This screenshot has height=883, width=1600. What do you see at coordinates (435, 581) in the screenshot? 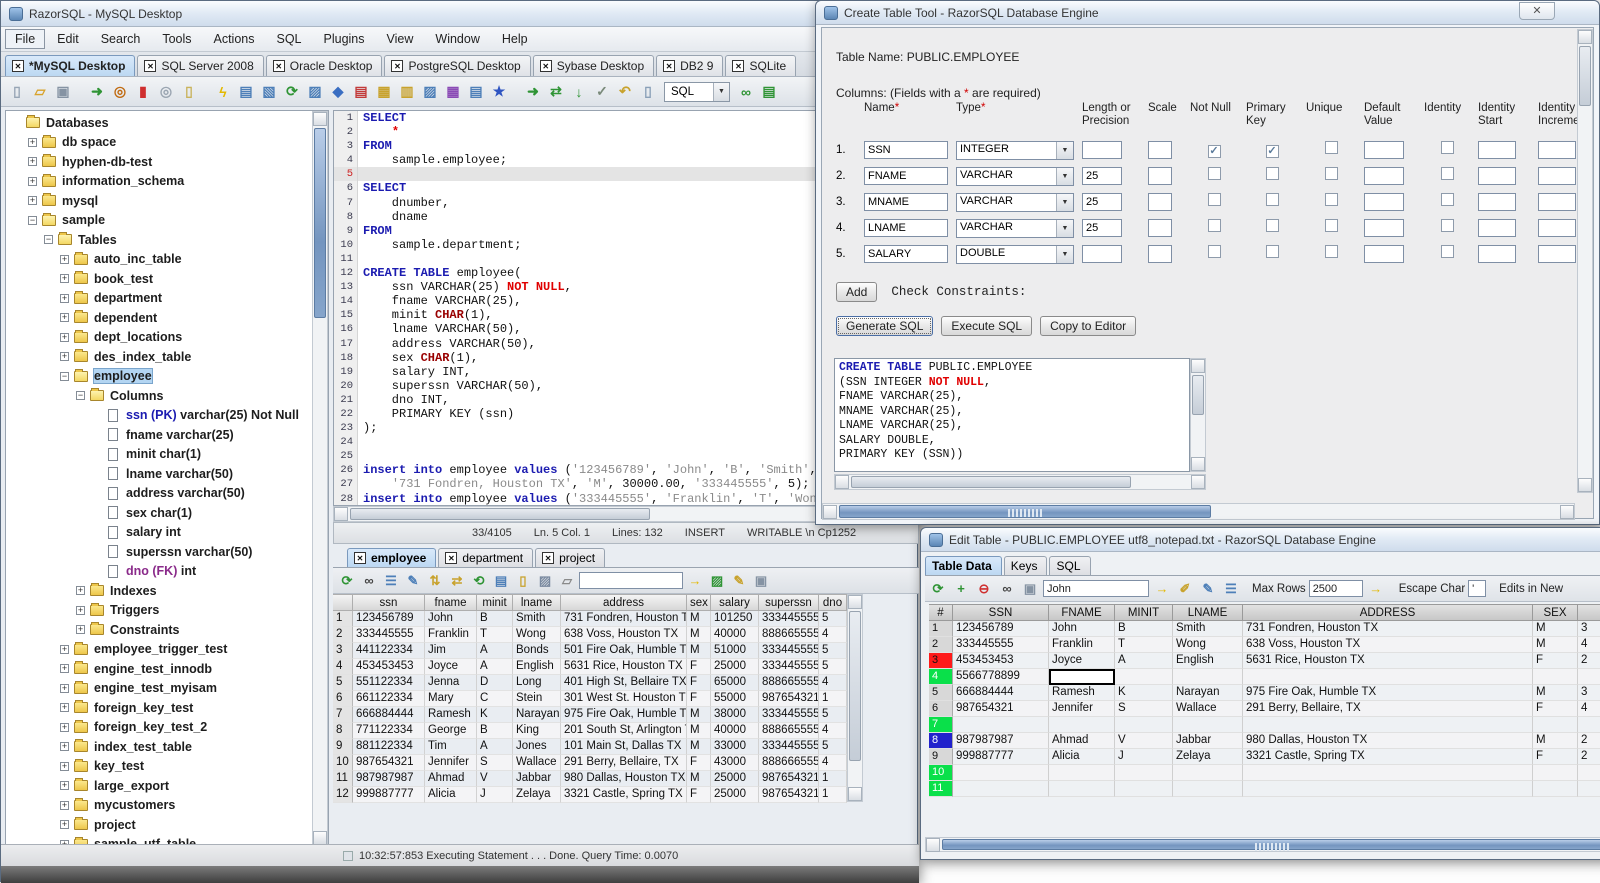
I see `sort-icon: ⇅` at bounding box center [435, 581].